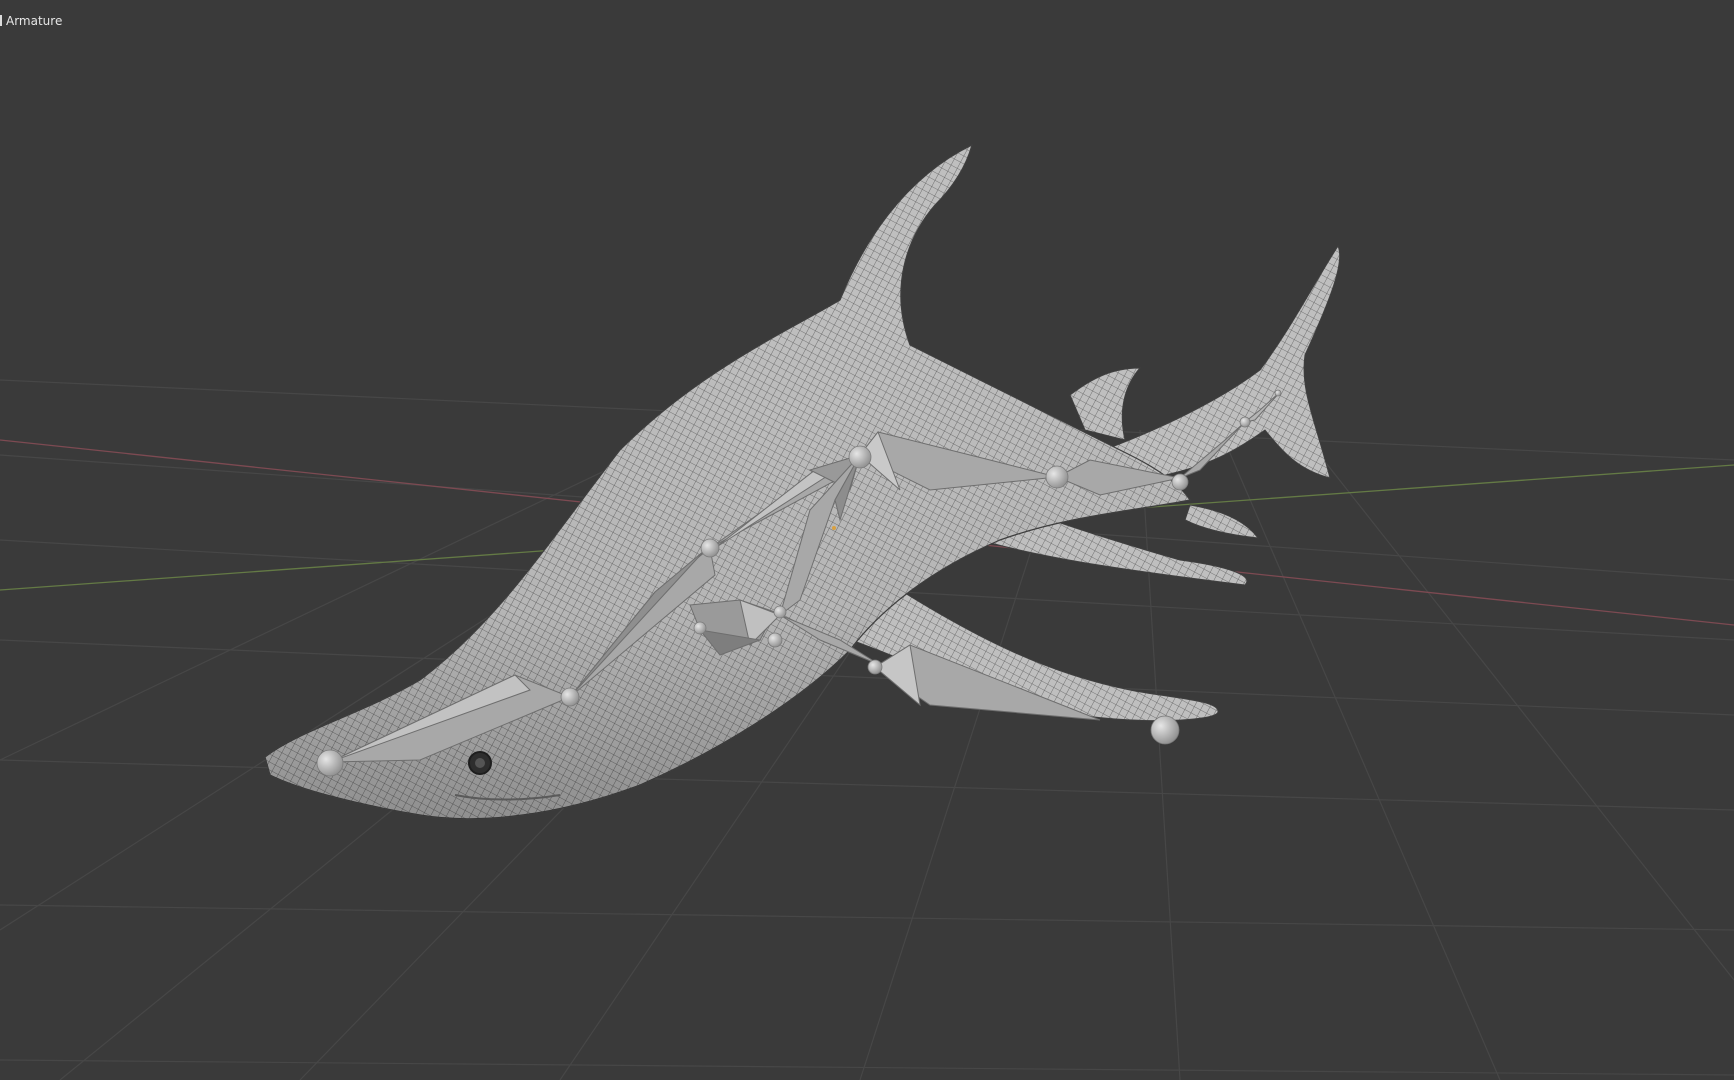 The image size is (1734, 1080). What do you see at coordinates (34, 21) in the screenshot?
I see `active-object-text: Armature` at bounding box center [34, 21].